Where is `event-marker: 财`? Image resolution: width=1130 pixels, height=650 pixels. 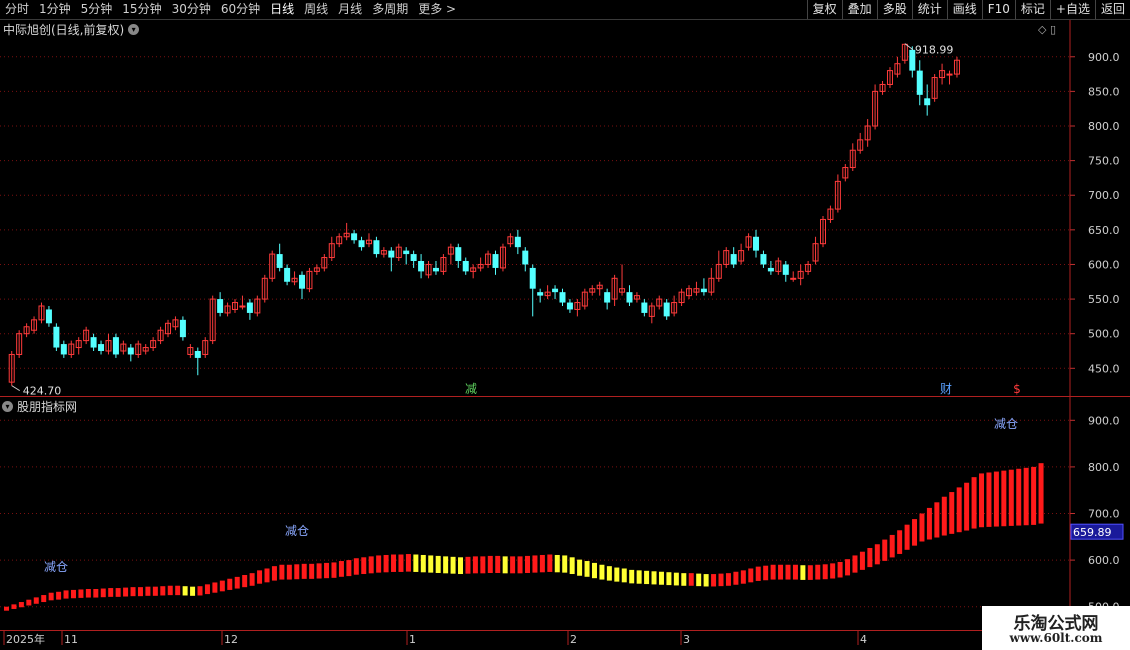 event-marker: 财 is located at coordinates (946, 389).